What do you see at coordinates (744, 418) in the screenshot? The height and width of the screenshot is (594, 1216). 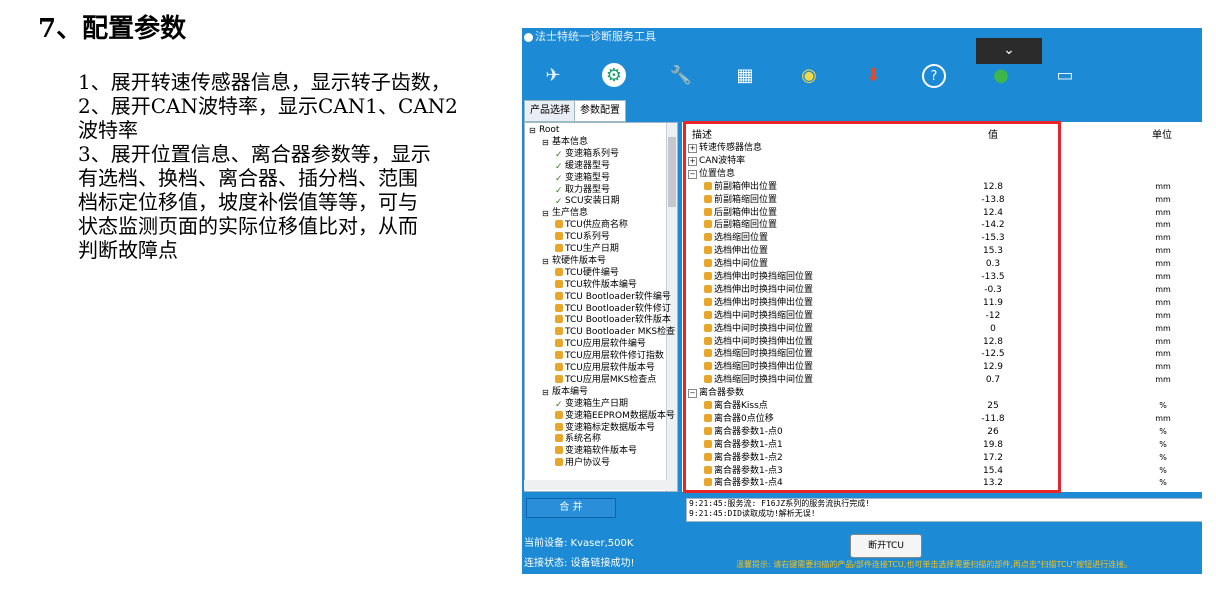 I see `row-description-text: 离合器0点位移` at bounding box center [744, 418].